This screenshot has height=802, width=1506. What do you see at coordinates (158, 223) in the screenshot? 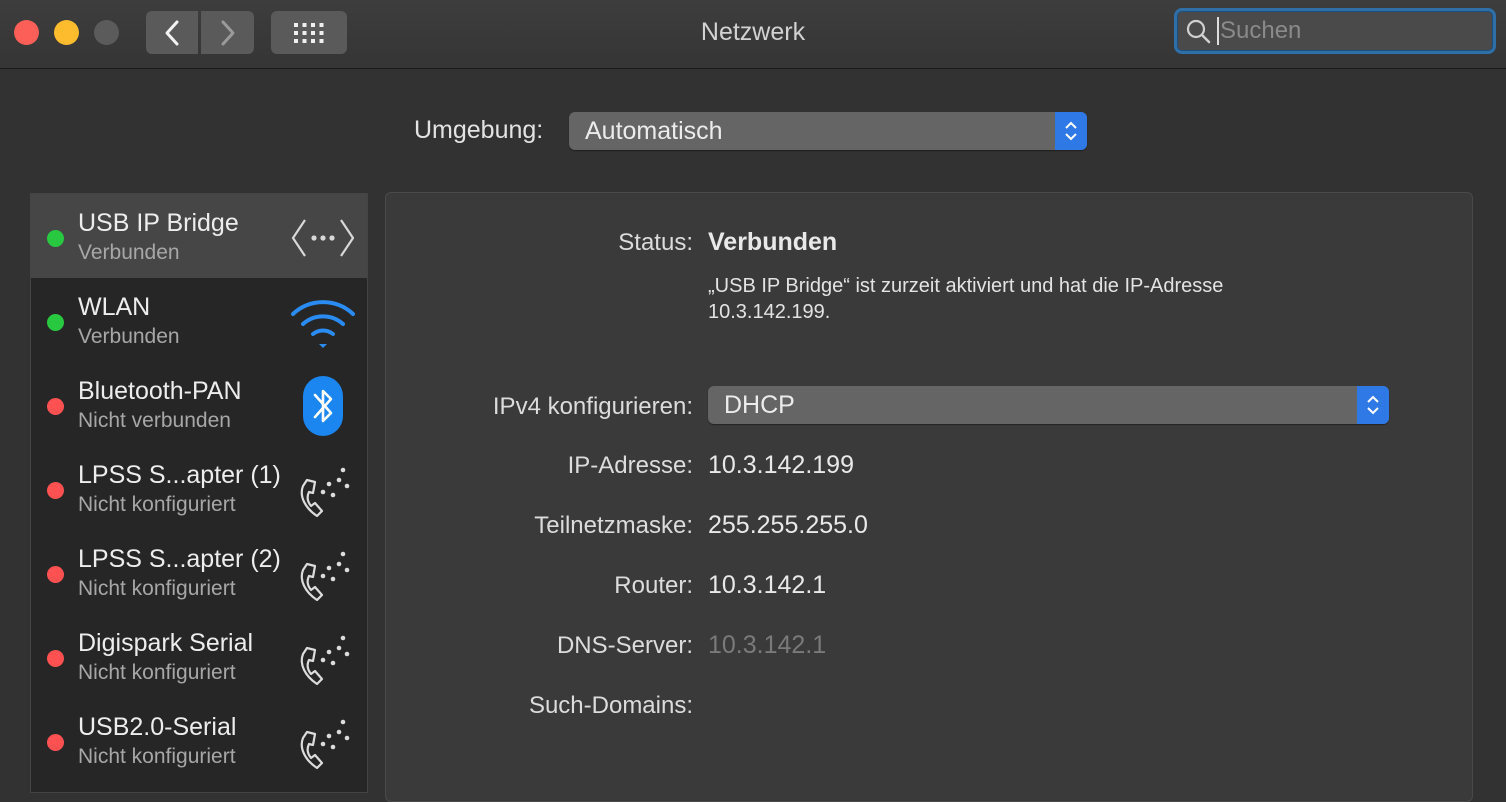
I see `service-name: USB IP Bridge` at bounding box center [158, 223].